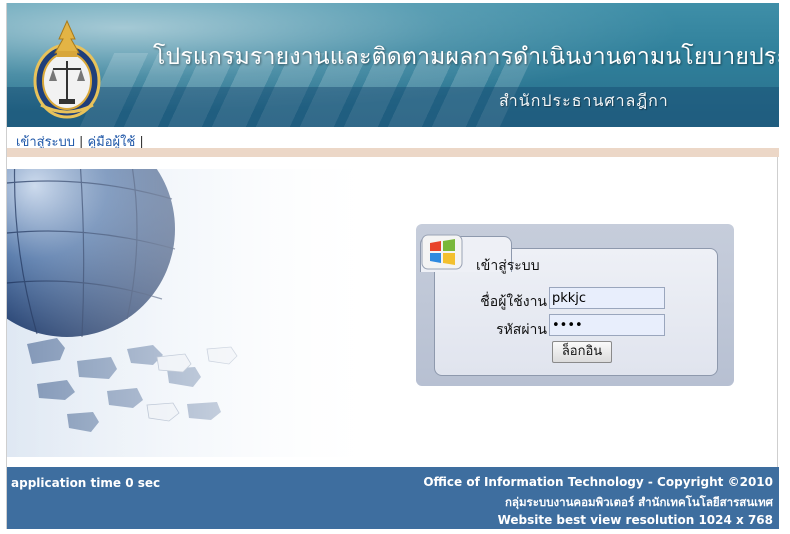 The image size is (790, 534). I want to click on login-button: ล็อกอิน, so click(582, 352).